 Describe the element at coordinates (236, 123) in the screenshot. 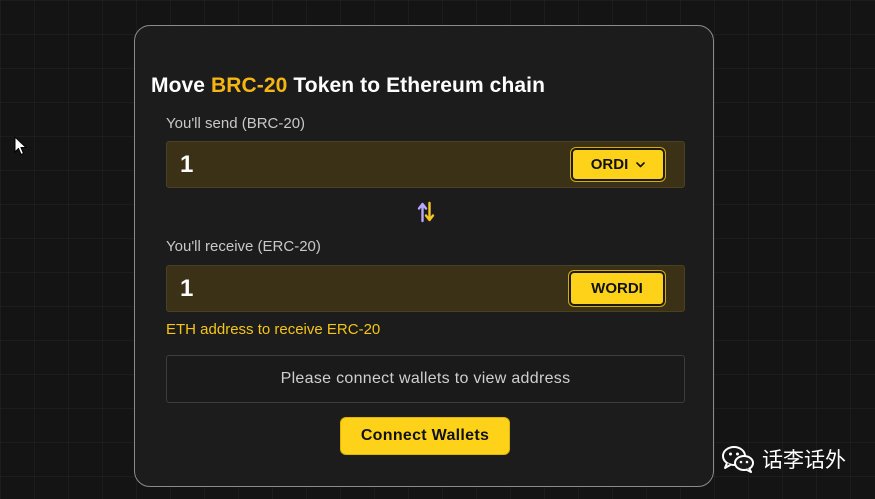

I see `send-label: You'll send (BRC-20)` at that location.